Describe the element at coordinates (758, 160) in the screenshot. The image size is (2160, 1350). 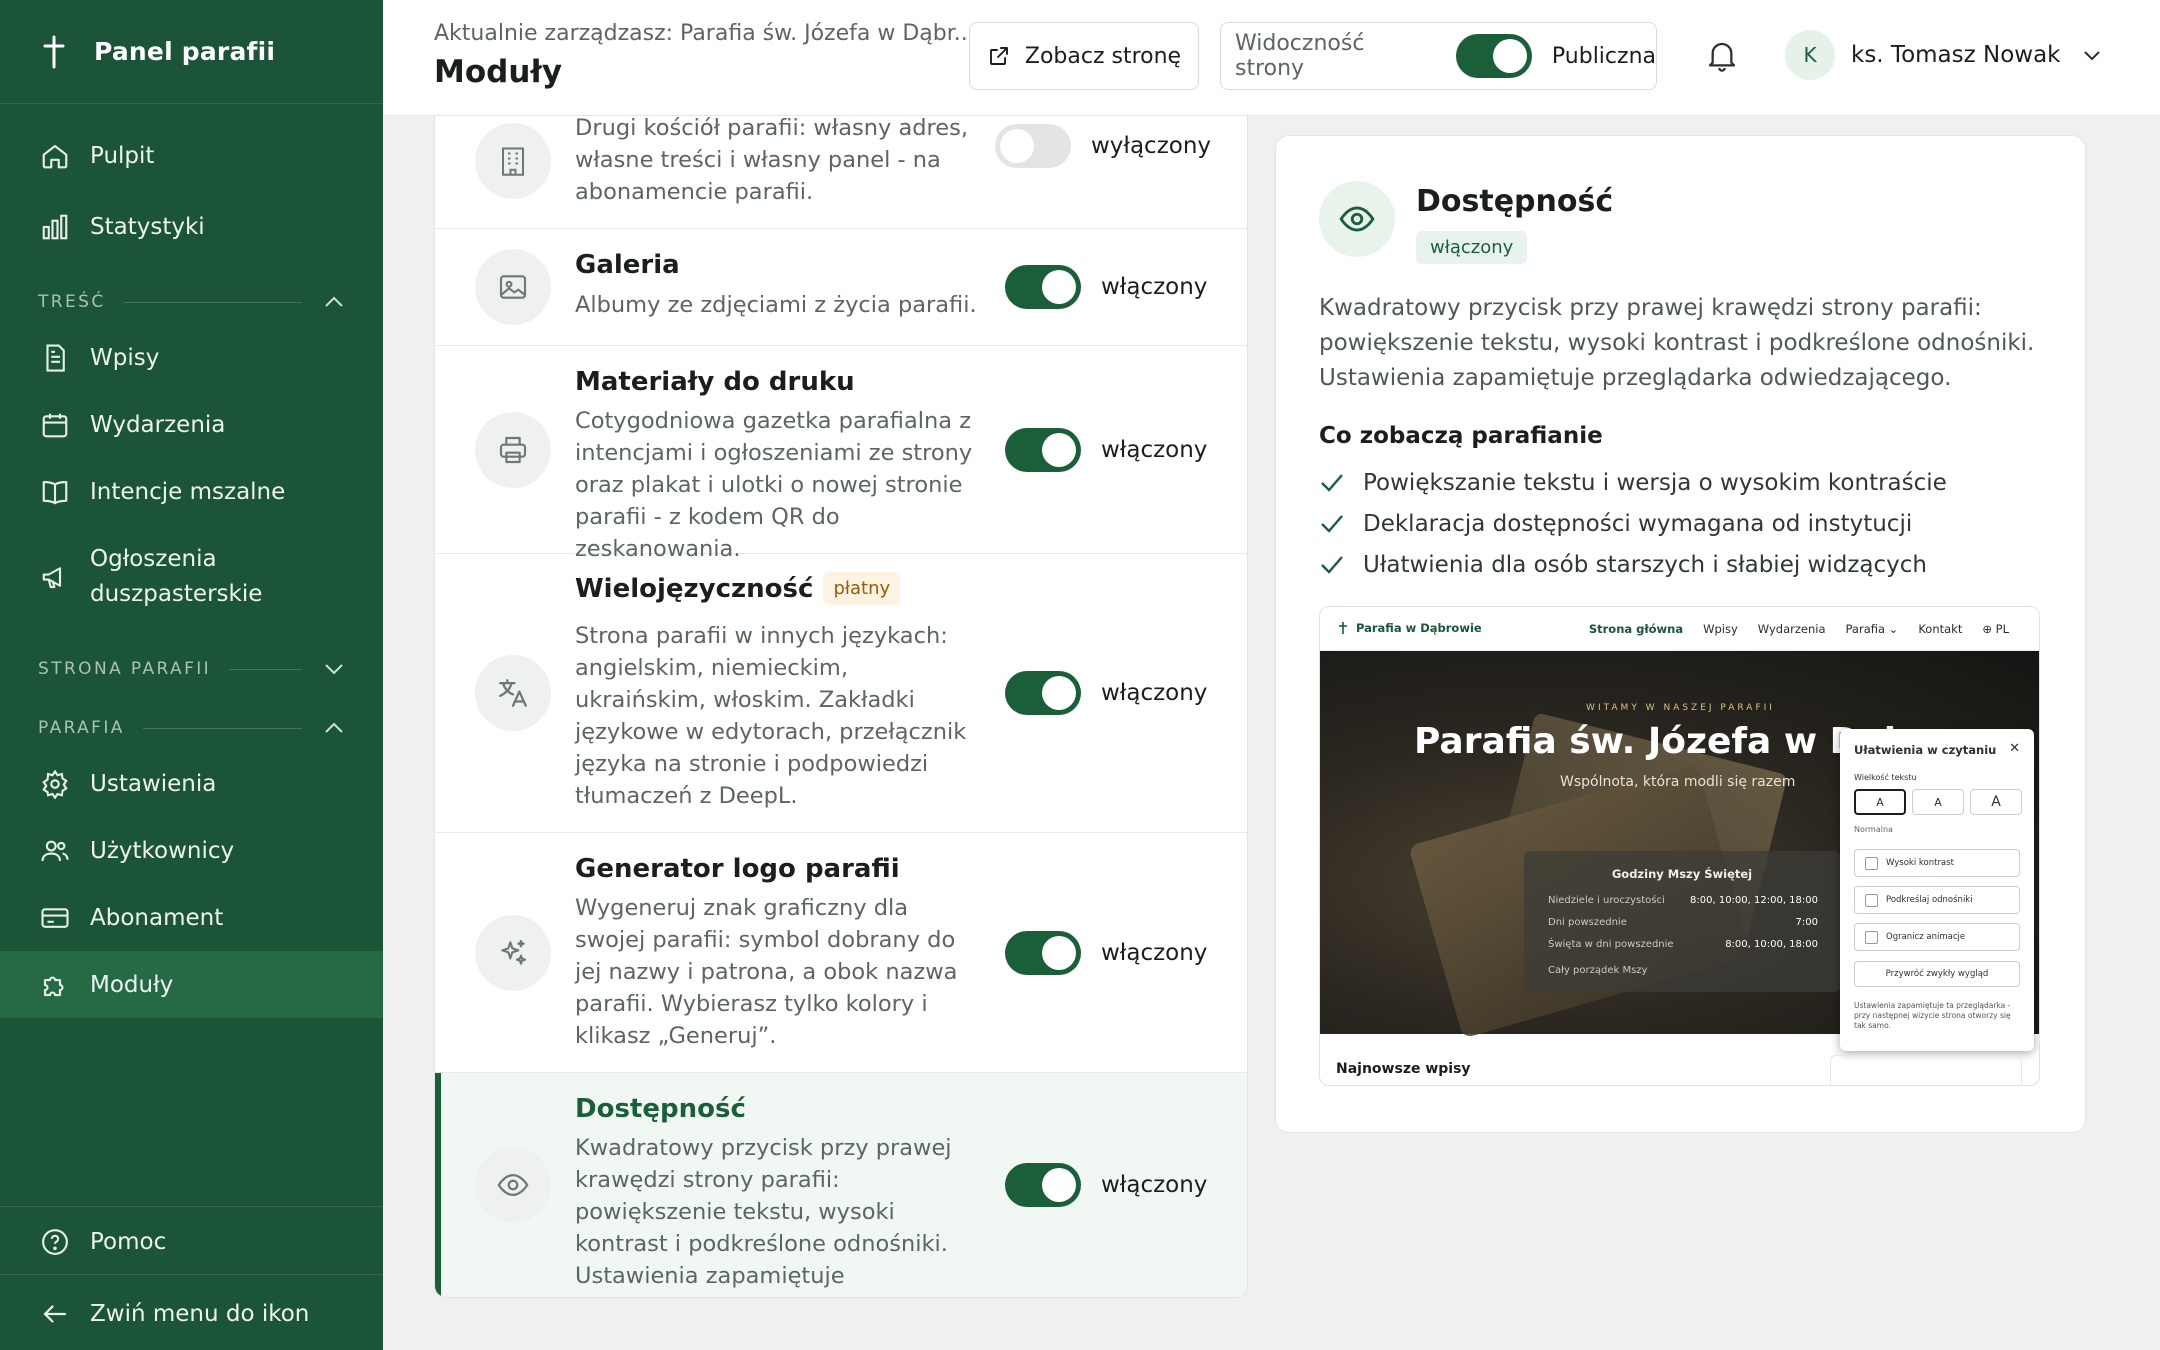
I see `module-desc-line: własne treści i własny panel - na` at that location.